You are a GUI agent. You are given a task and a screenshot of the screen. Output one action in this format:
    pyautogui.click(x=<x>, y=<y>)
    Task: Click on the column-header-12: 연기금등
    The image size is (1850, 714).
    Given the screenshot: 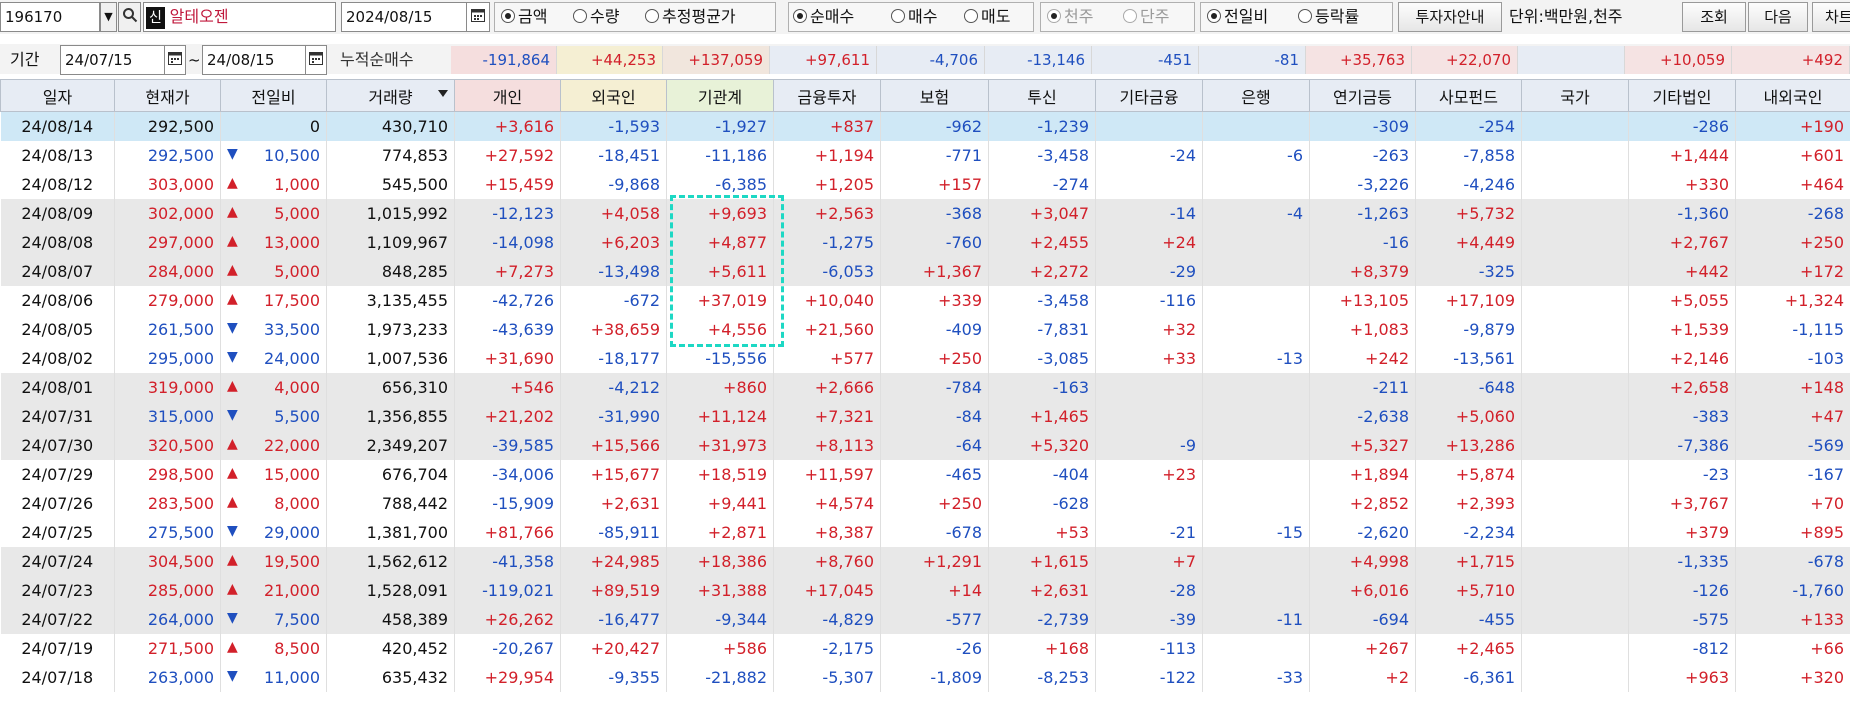 What is the action you would take?
    pyautogui.click(x=1362, y=95)
    